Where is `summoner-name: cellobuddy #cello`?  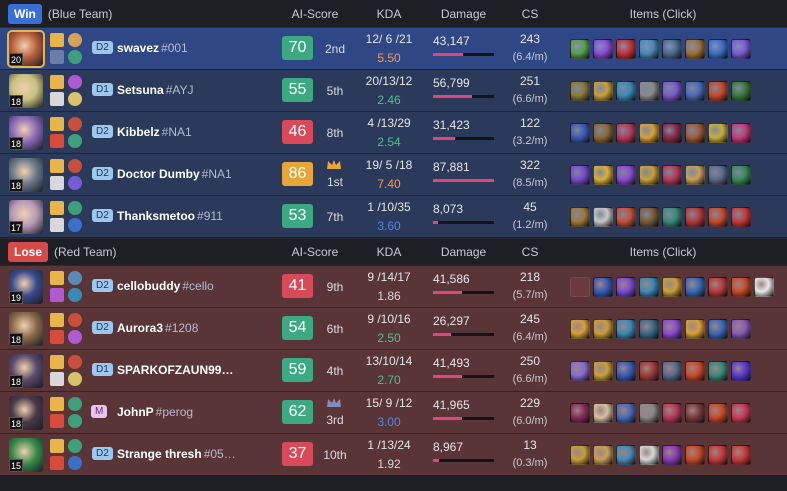
summoner-name: cellobuddy #cello is located at coordinates (165, 286).